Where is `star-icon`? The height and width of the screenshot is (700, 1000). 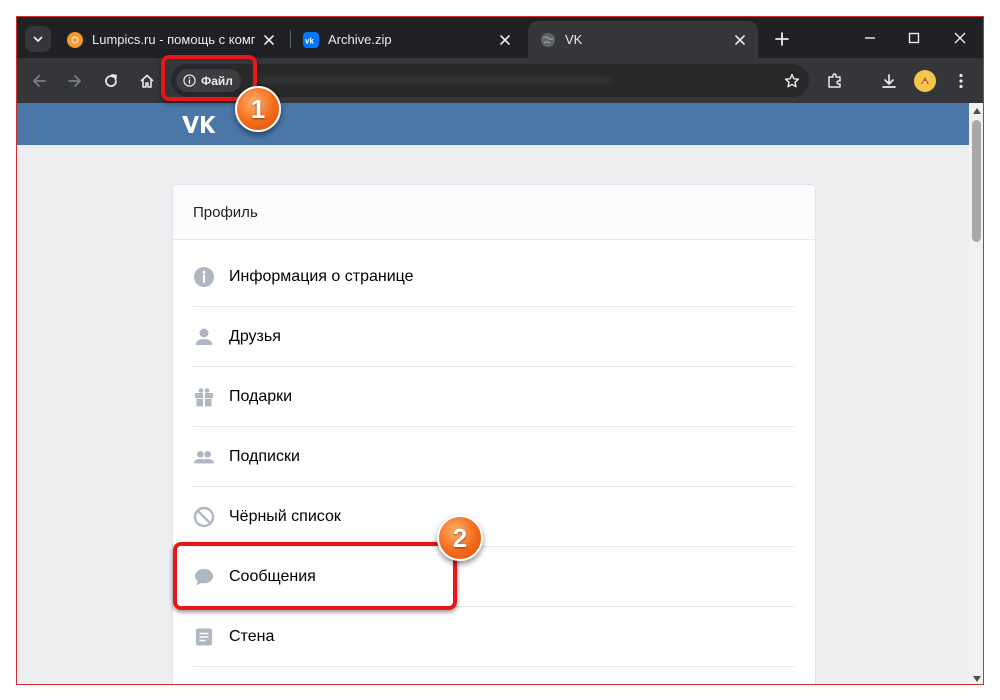
star-icon is located at coordinates (792, 80).